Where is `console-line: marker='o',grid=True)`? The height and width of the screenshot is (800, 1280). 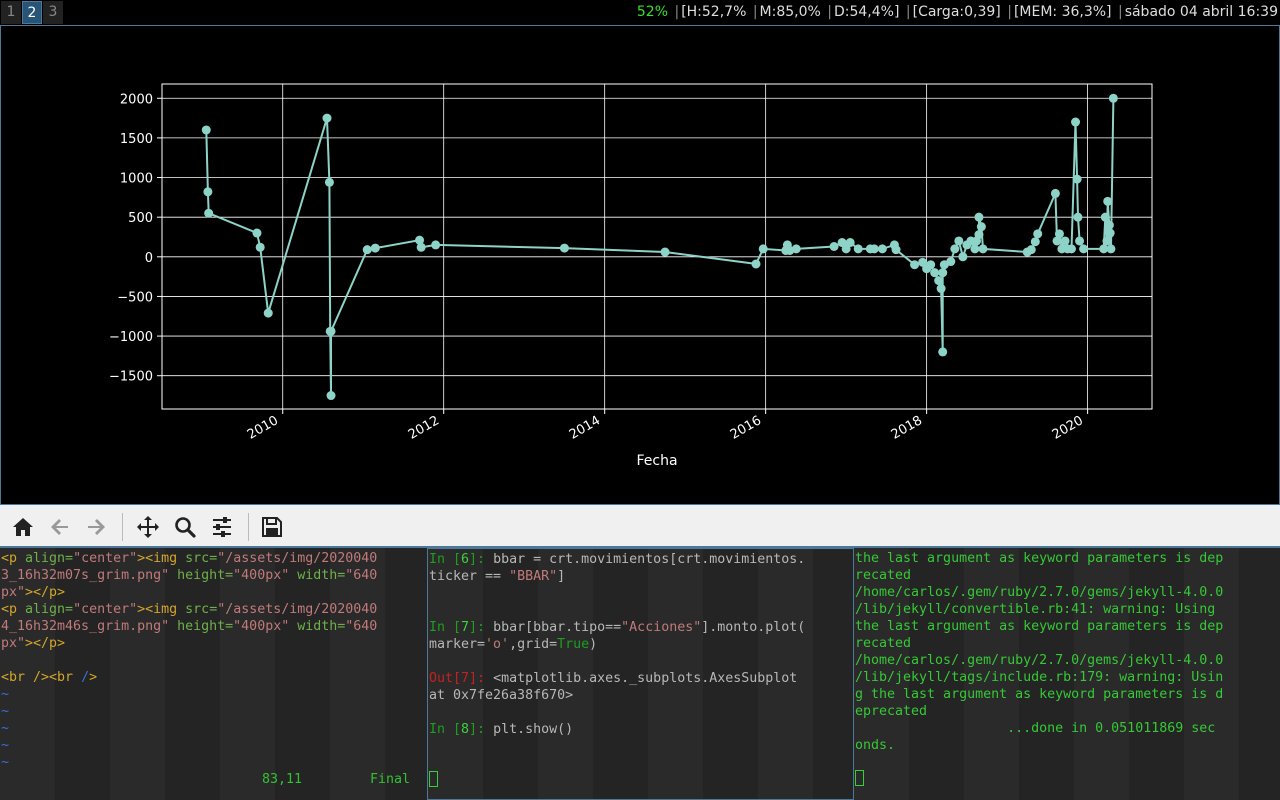
console-line: marker='o',grid=True) is located at coordinates (513, 644).